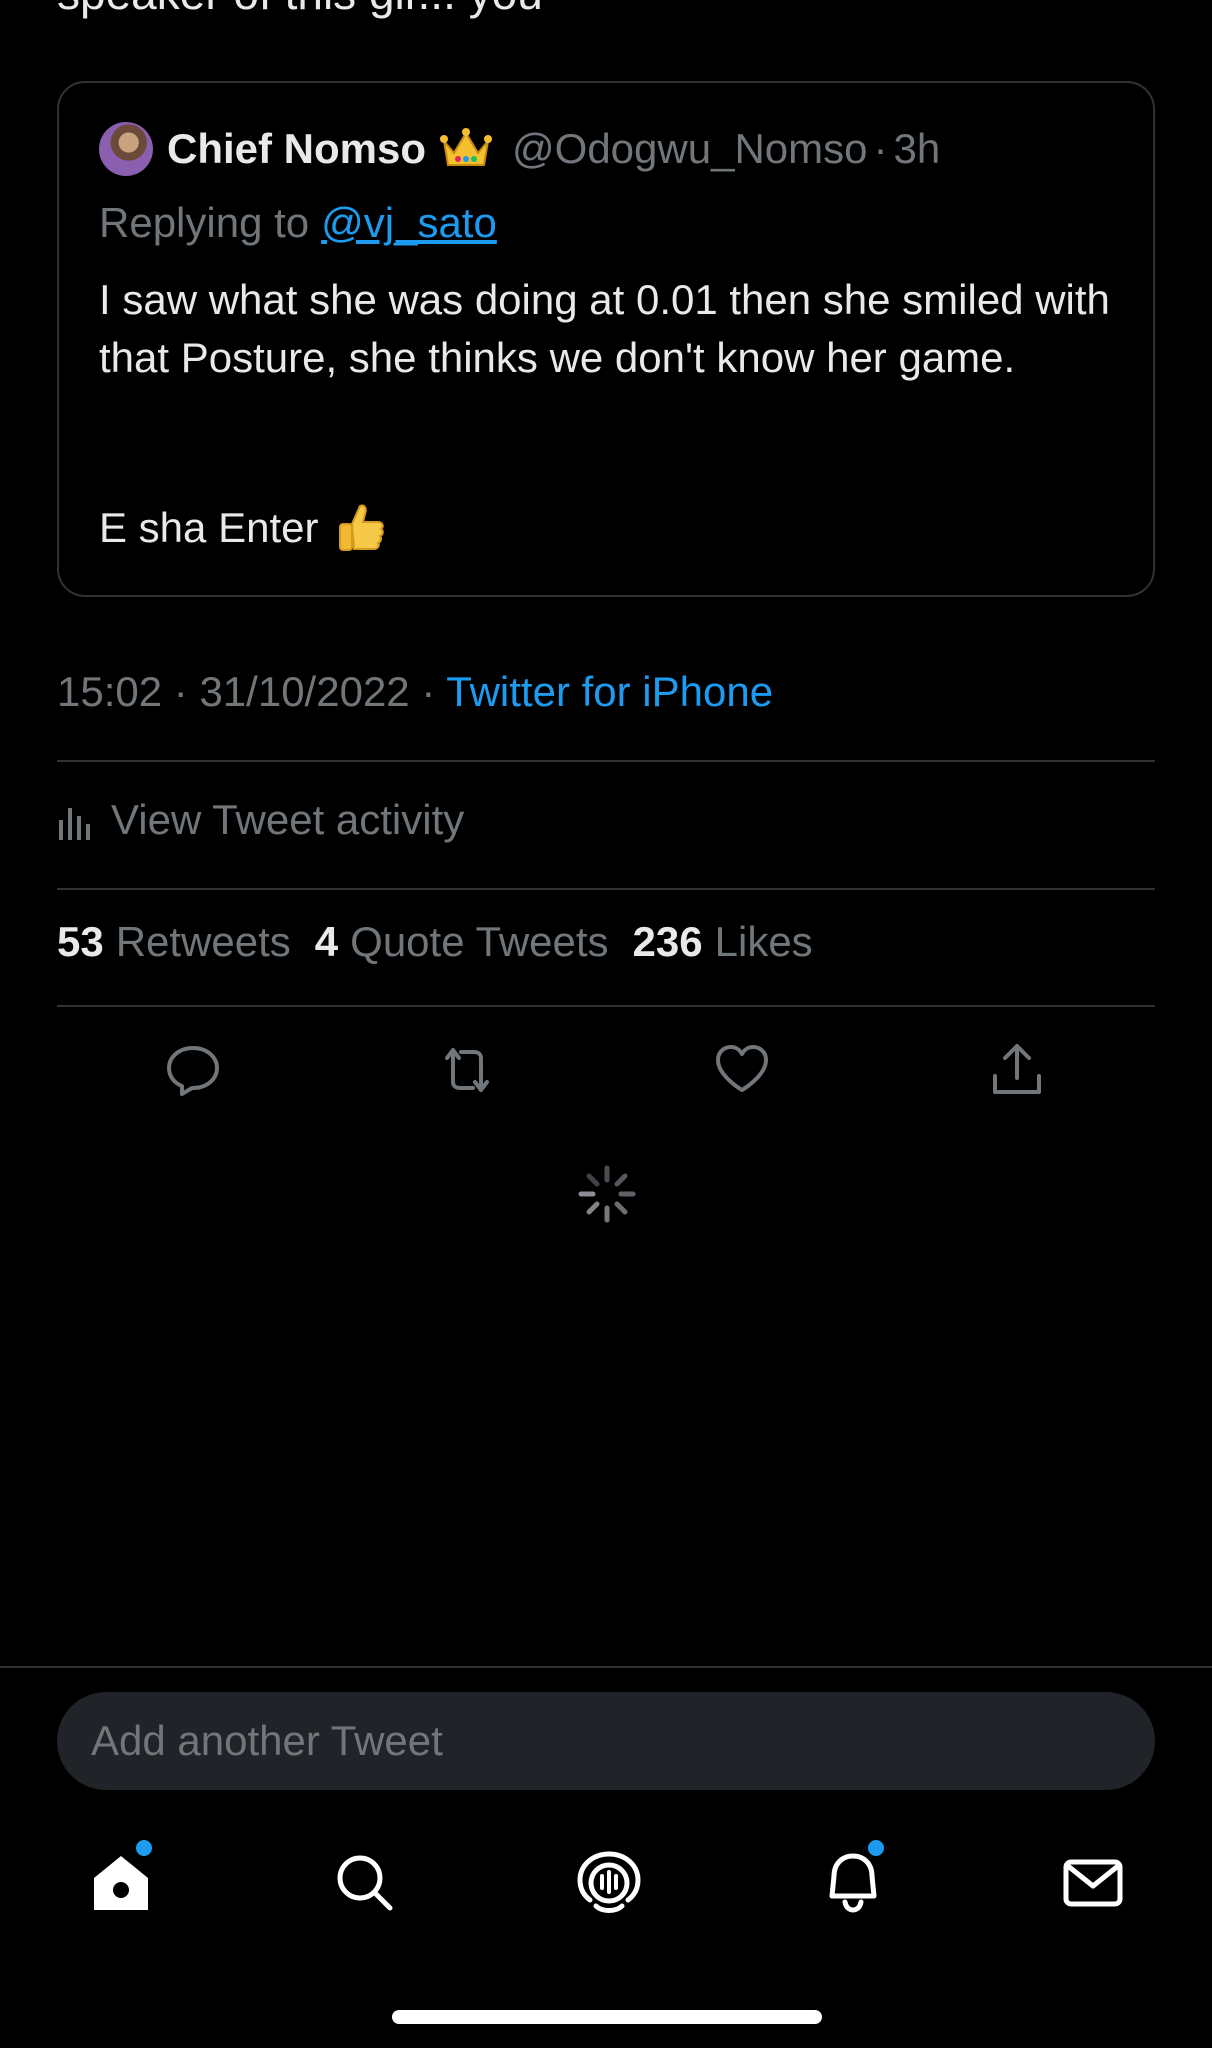 This screenshot has width=1212, height=2048. Describe the element at coordinates (144, 1848) in the screenshot. I see `home-unread-dot` at that location.